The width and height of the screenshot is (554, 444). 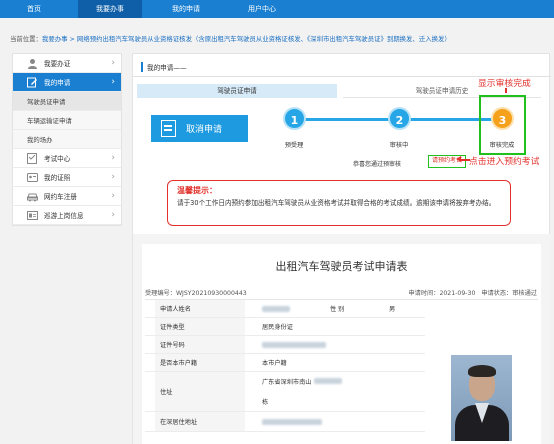 What do you see at coordinates (294, 145) in the screenshot?
I see `step-1-label: 预受理` at bounding box center [294, 145].